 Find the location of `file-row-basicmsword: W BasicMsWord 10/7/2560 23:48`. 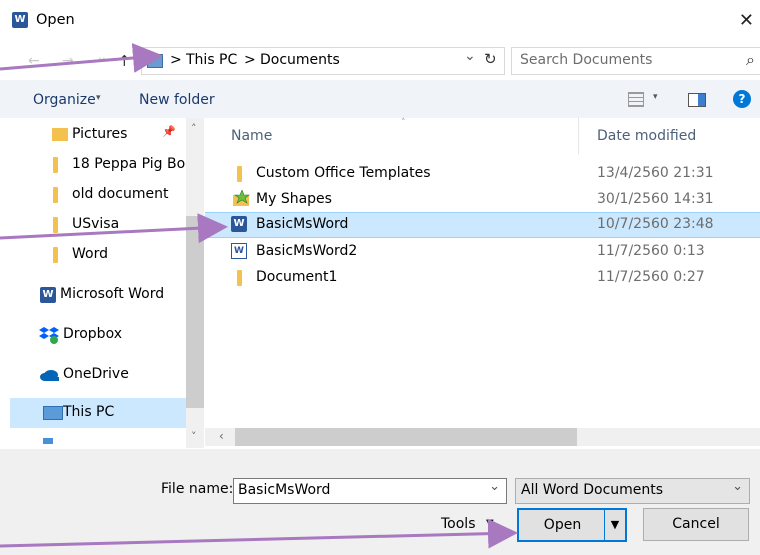

file-row-basicmsword: W BasicMsWord 10/7/2560 23:48 is located at coordinates (482, 225).